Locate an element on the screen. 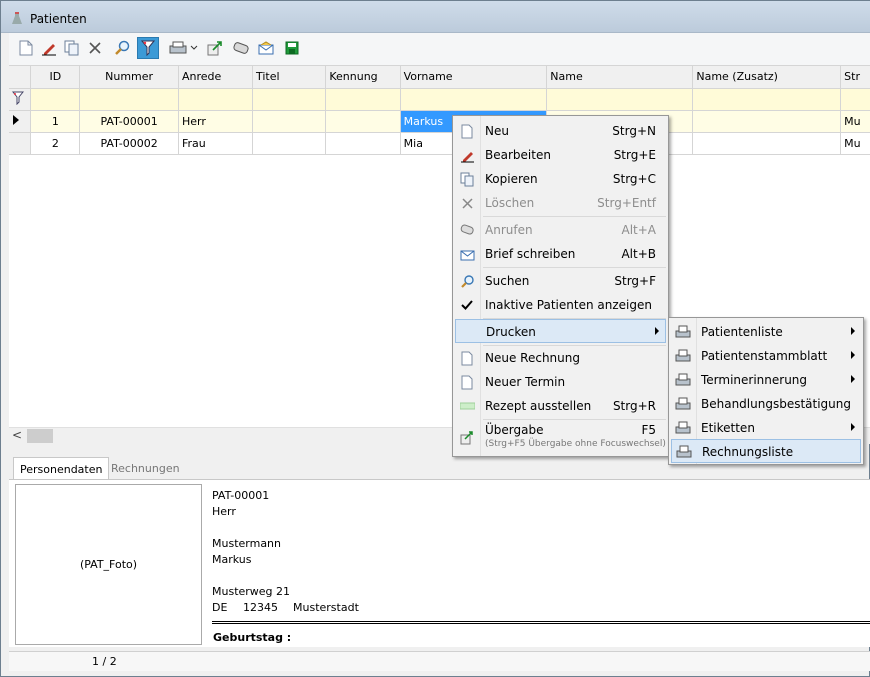  toolbar is located at coordinates (439, 49).